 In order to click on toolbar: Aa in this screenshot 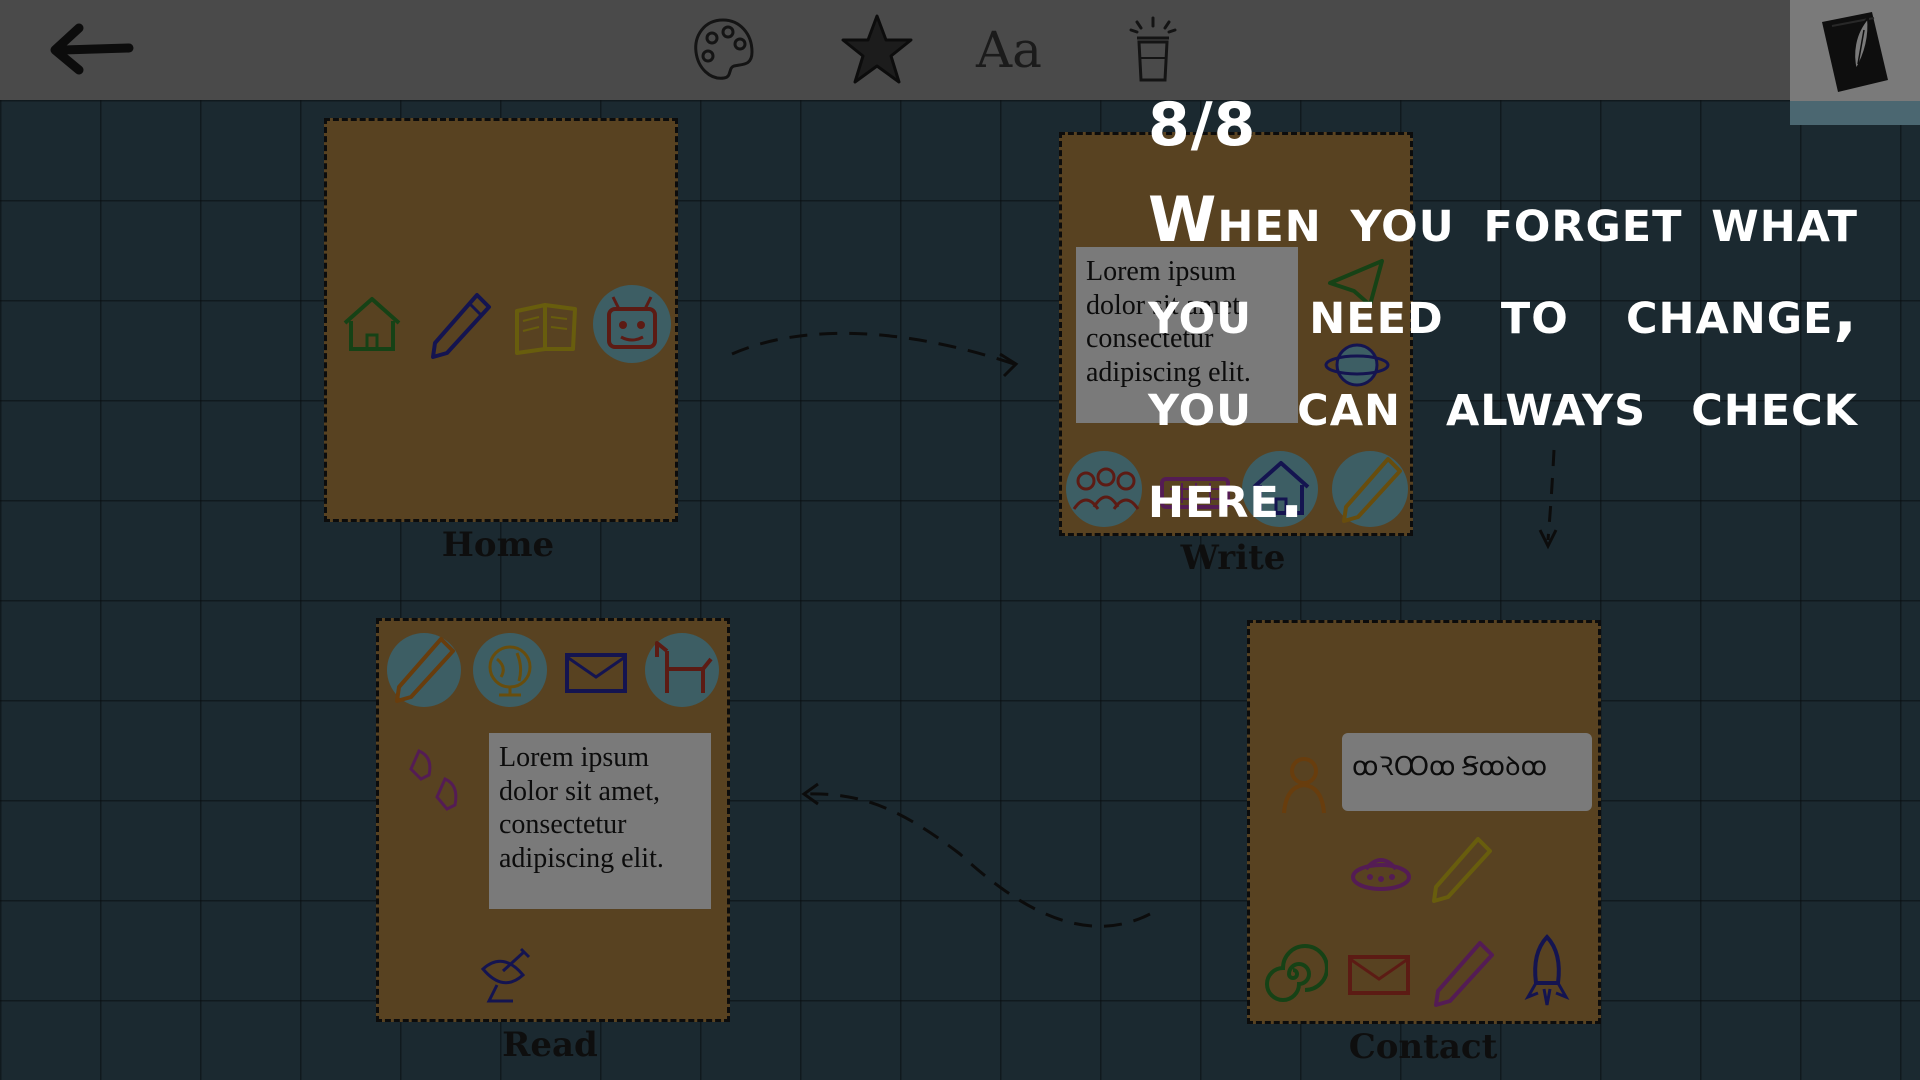, I will do `click(960, 62)`.